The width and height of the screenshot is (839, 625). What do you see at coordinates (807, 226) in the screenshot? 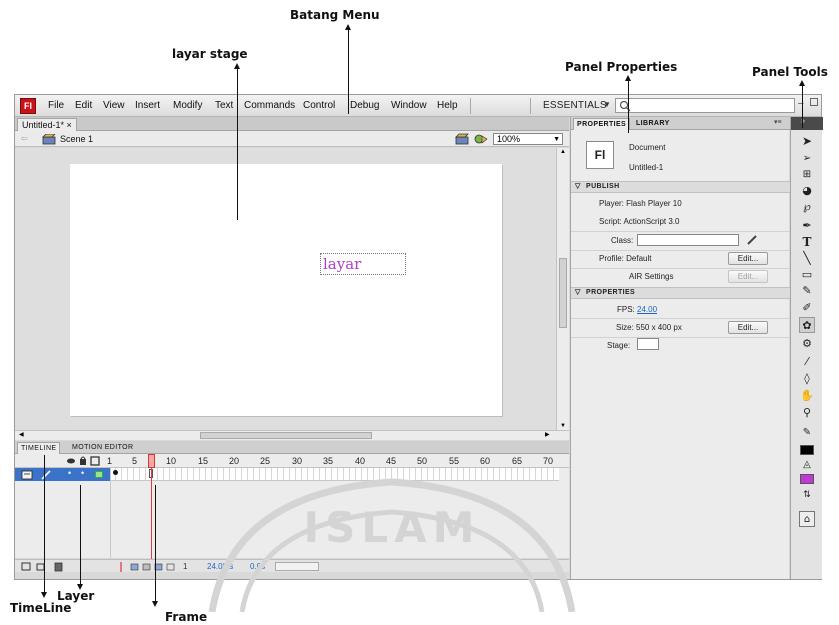
I see `pen-tool-icon: ✒` at bounding box center [807, 226].